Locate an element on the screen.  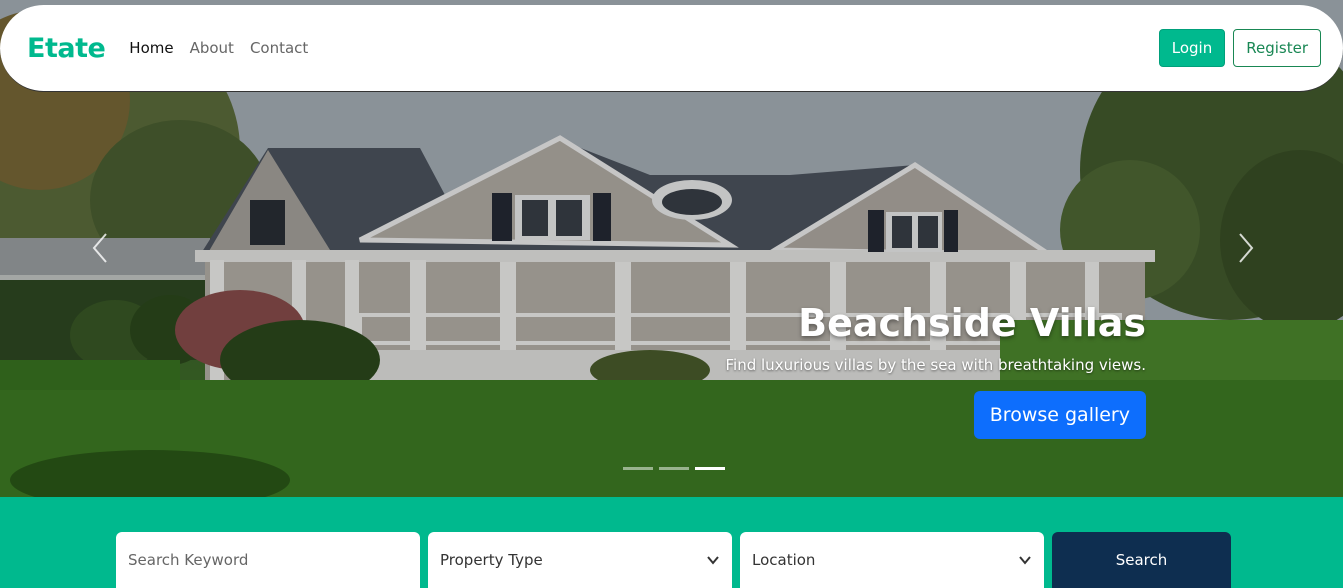
browse-gallery-button: Browse gallery is located at coordinates (1059, 415).